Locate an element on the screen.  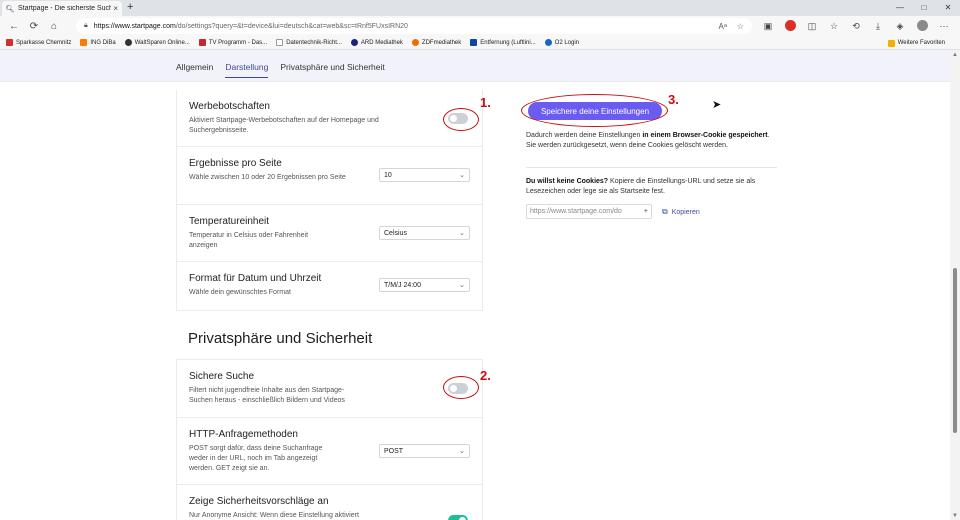
setting-title: HTTP-Anfragemethoden is located at coordinates (243, 434).